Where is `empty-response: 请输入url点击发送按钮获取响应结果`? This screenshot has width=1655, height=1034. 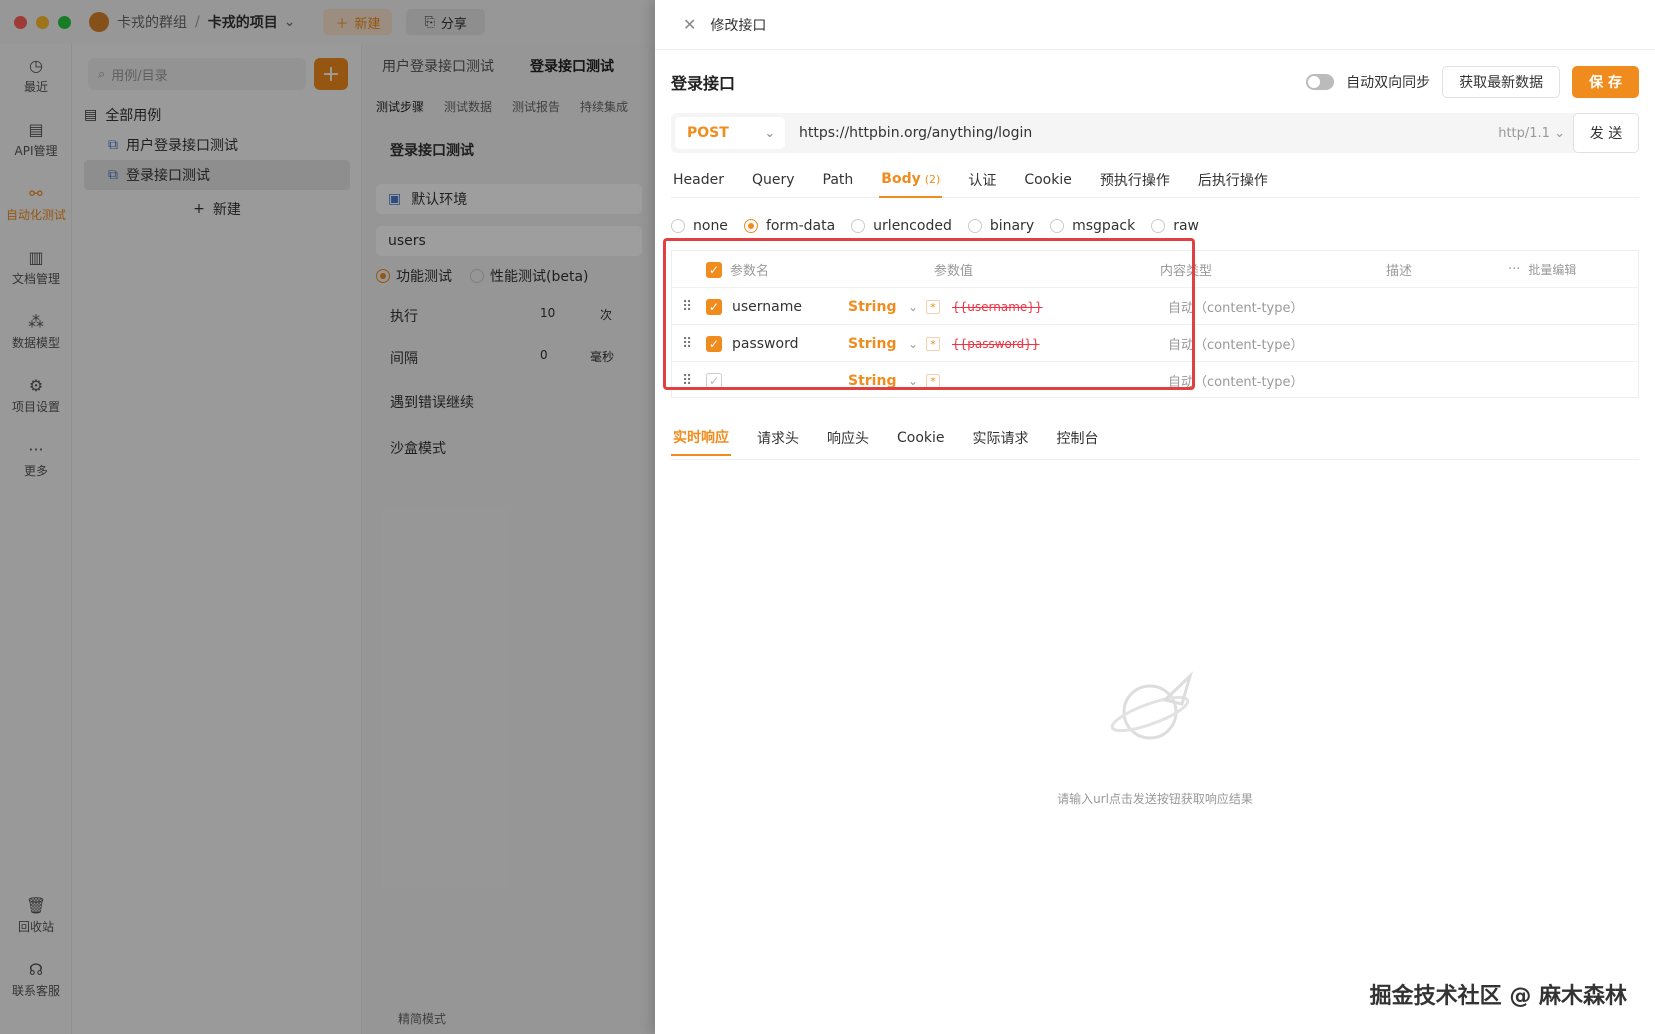 empty-response: 请输入url点击发送按钮获取响应结果 is located at coordinates (1155, 738).